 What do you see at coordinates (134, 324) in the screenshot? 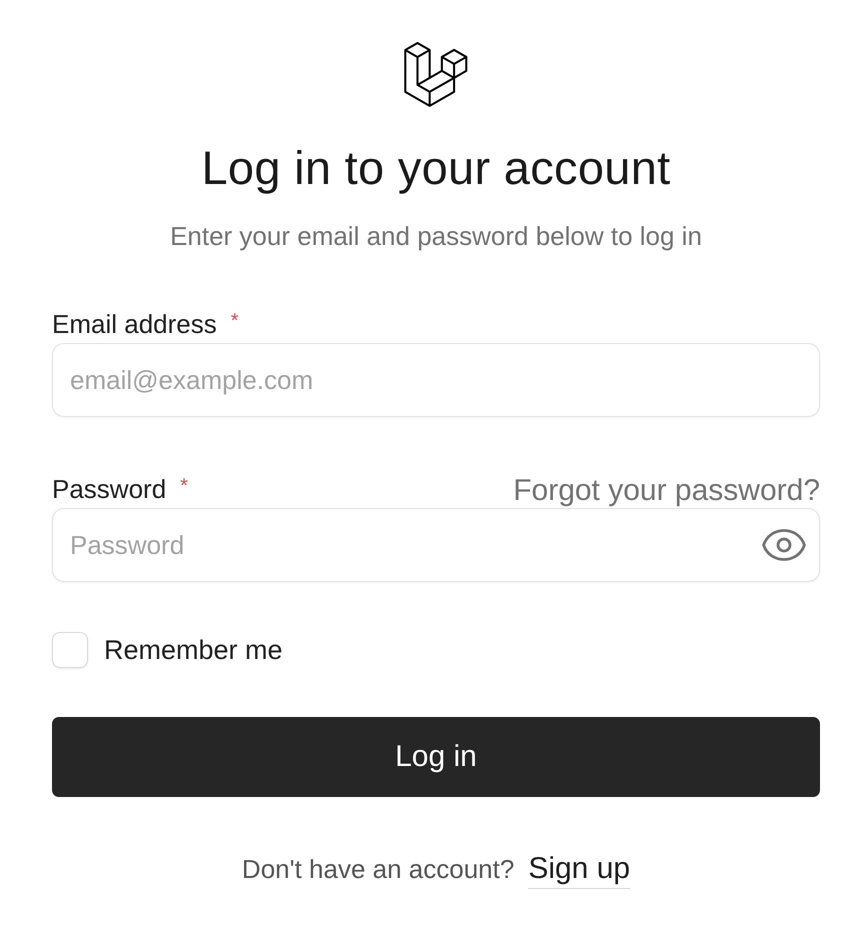
I see `field-label: Email address` at bounding box center [134, 324].